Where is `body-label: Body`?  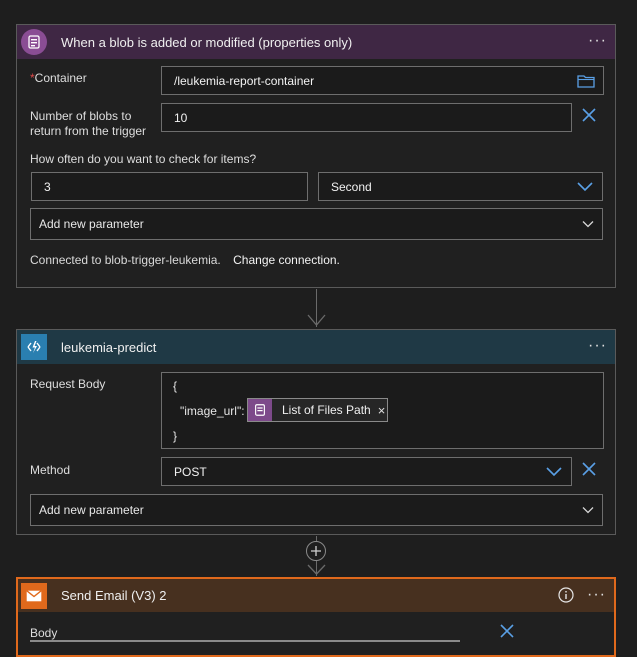
body-label: Body is located at coordinates (44, 633).